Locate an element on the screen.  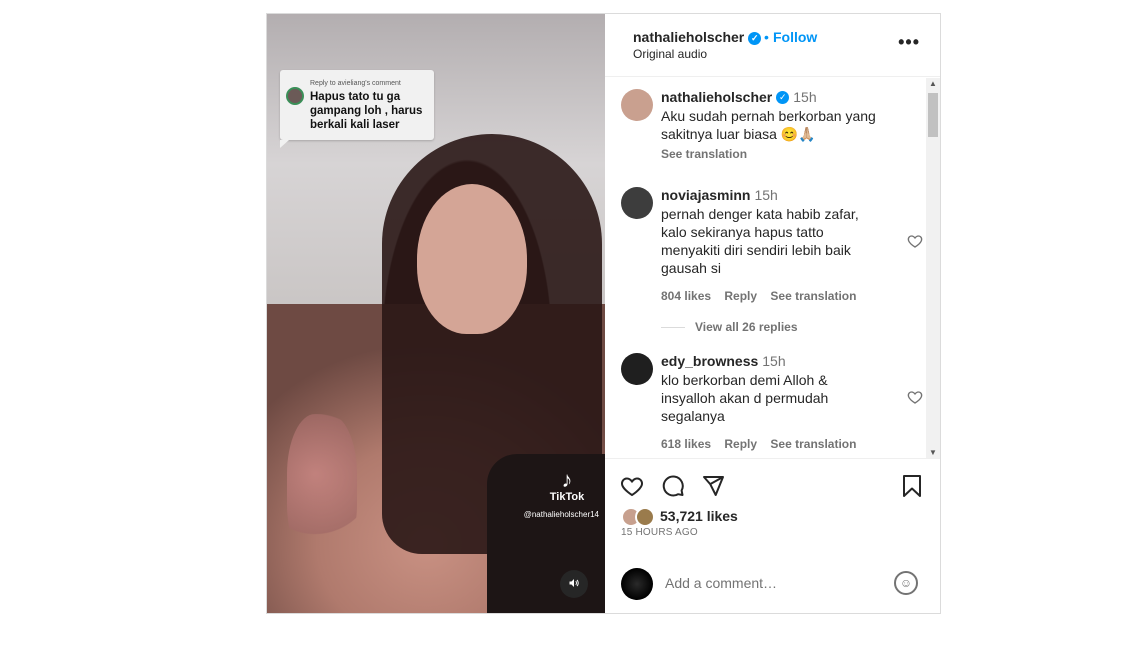
comment-icon is located at coordinates (673, 486).